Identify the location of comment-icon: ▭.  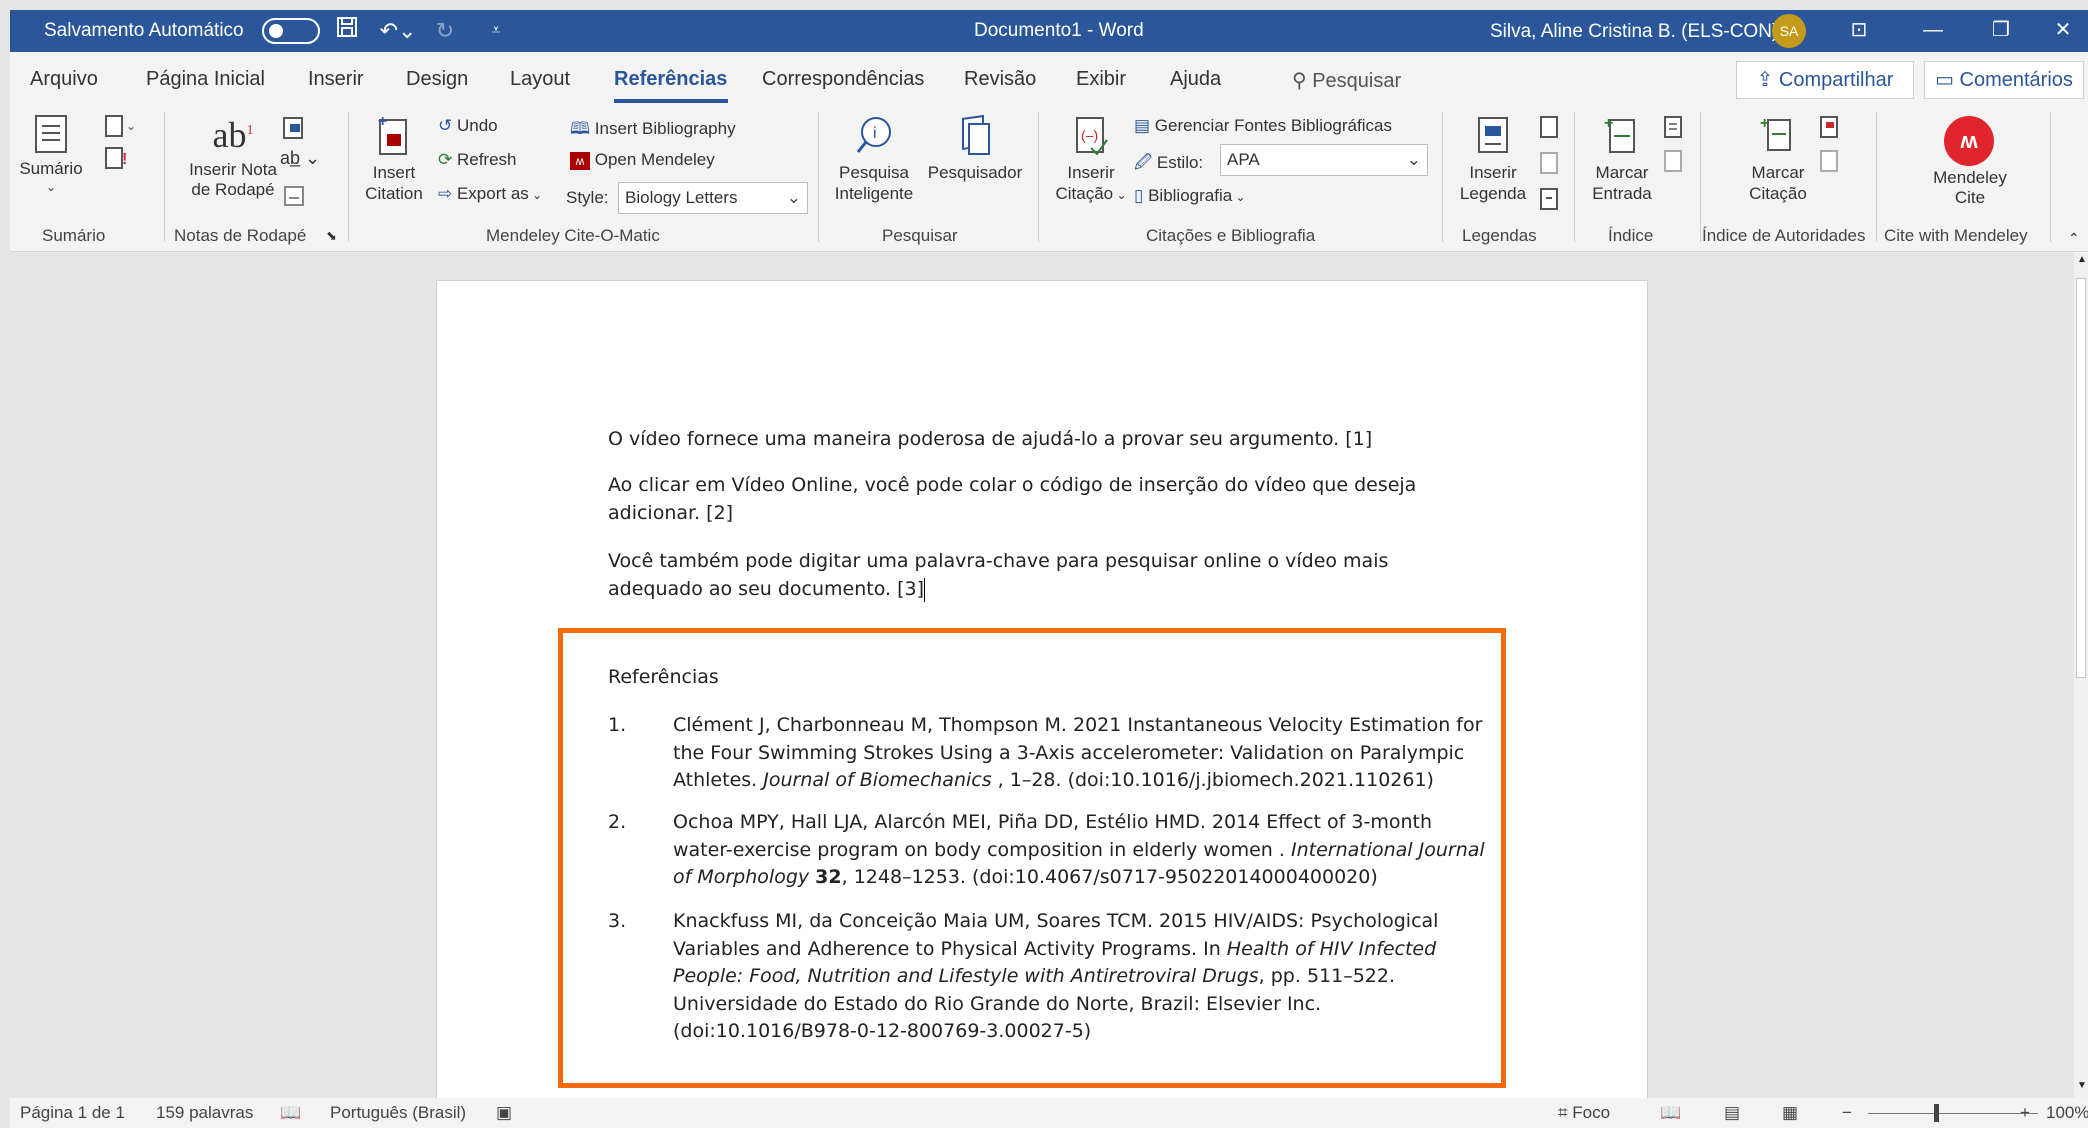
(1947, 80).